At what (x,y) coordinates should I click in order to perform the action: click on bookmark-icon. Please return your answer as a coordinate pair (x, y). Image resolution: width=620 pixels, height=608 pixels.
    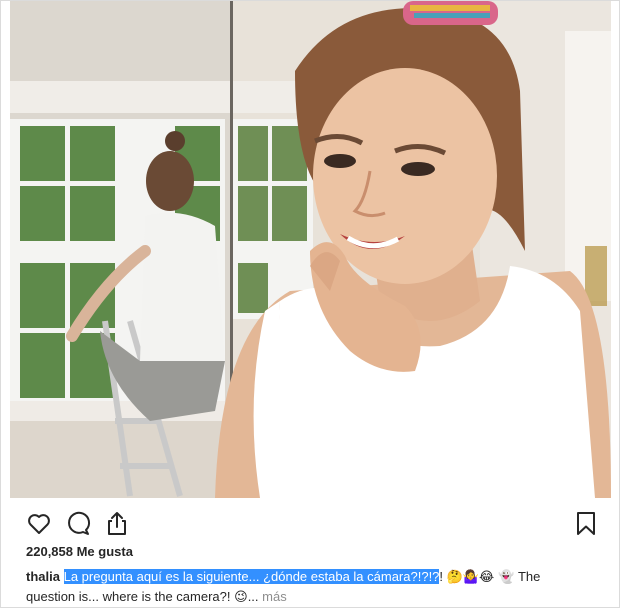
    Looking at the image, I should click on (586, 523).